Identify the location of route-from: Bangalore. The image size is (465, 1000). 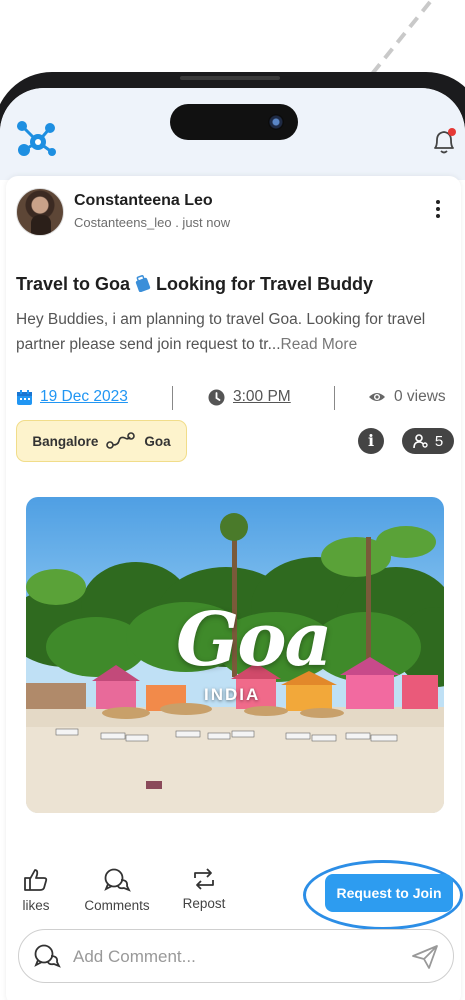
(65, 441).